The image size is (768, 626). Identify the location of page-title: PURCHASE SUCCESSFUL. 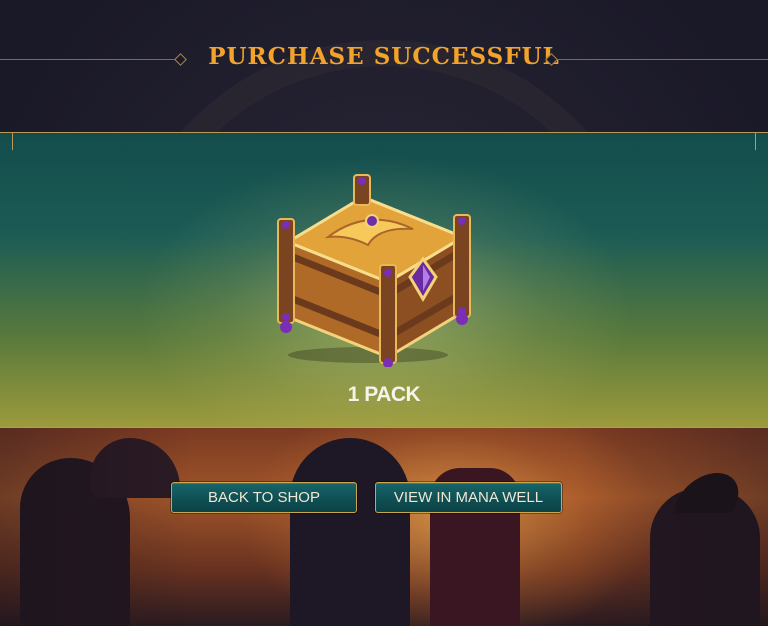
(384, 56).